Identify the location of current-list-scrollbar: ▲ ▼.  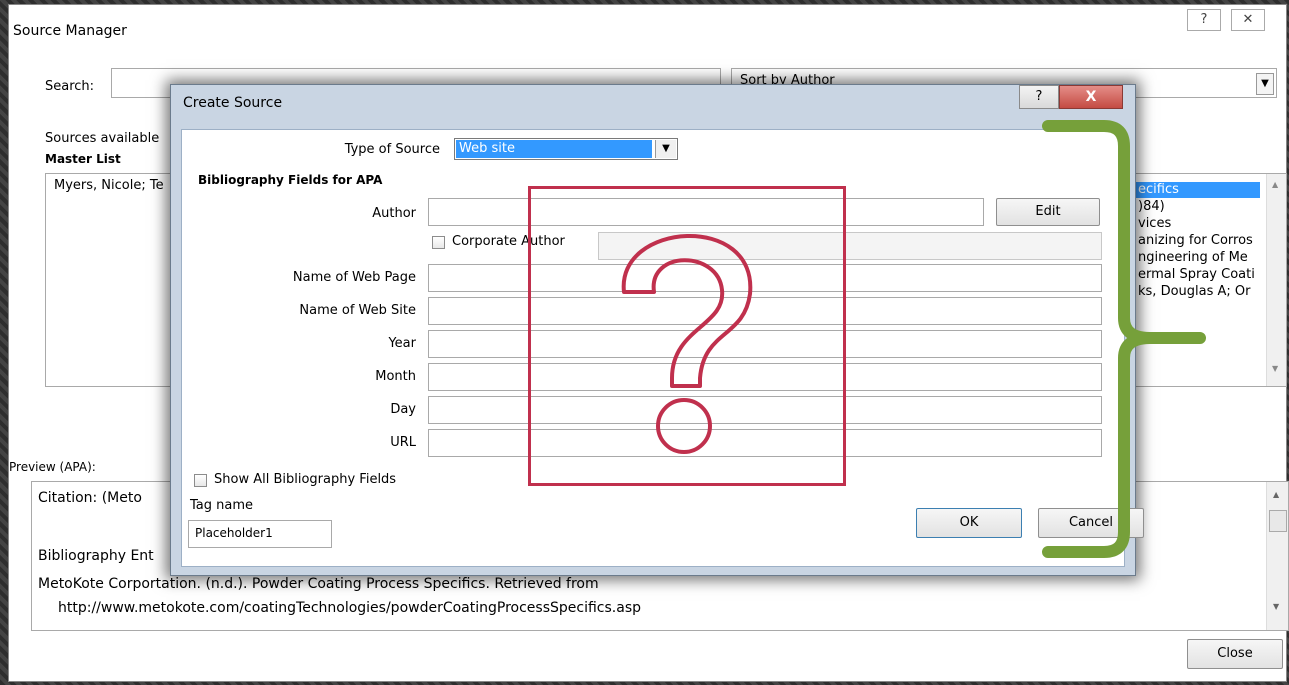
(1276, 280).